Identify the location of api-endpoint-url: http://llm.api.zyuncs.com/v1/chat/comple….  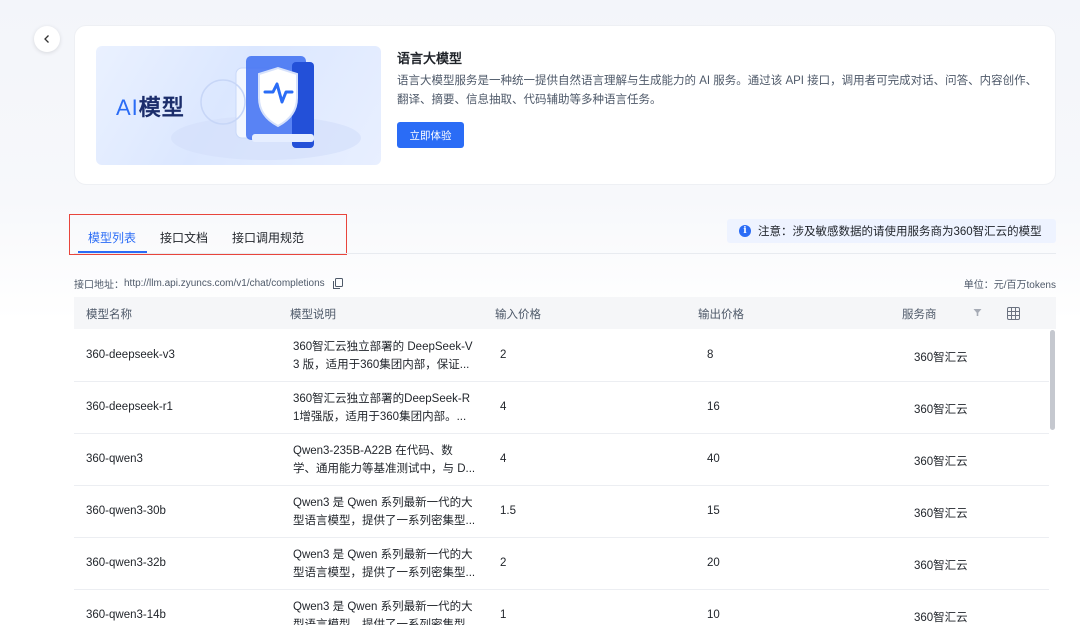
(224, 283).